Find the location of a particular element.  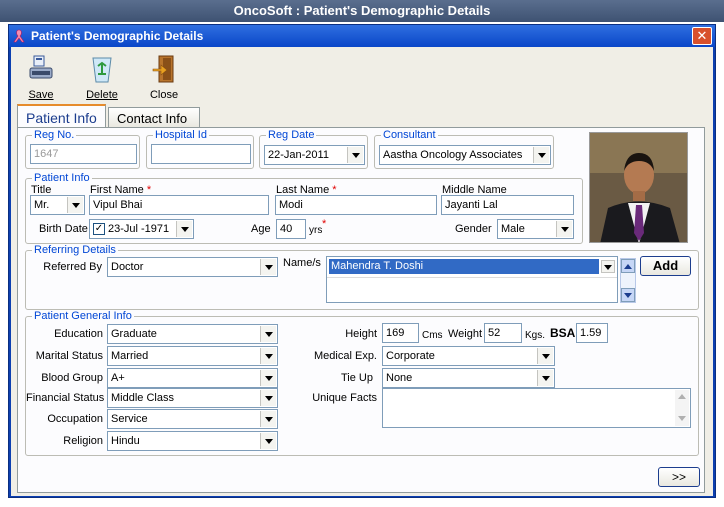

weight-field: 52 is located at coordinates (503, 333).